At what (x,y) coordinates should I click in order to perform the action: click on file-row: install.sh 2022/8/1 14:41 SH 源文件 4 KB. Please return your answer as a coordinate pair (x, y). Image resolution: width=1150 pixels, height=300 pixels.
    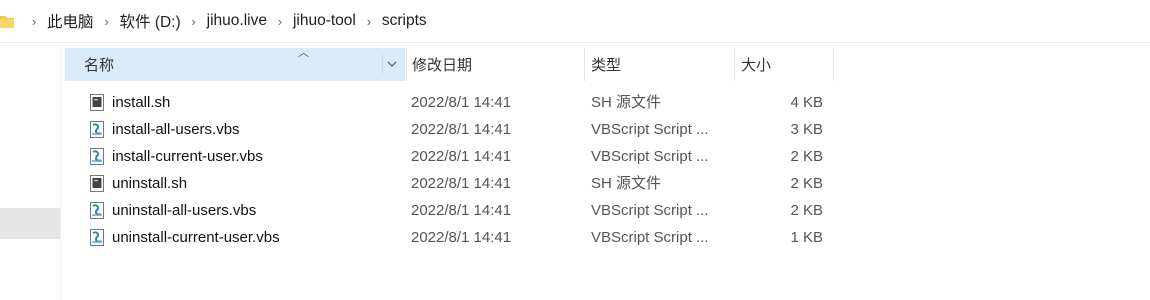
    Looking at the image, I should click on (450, 102).